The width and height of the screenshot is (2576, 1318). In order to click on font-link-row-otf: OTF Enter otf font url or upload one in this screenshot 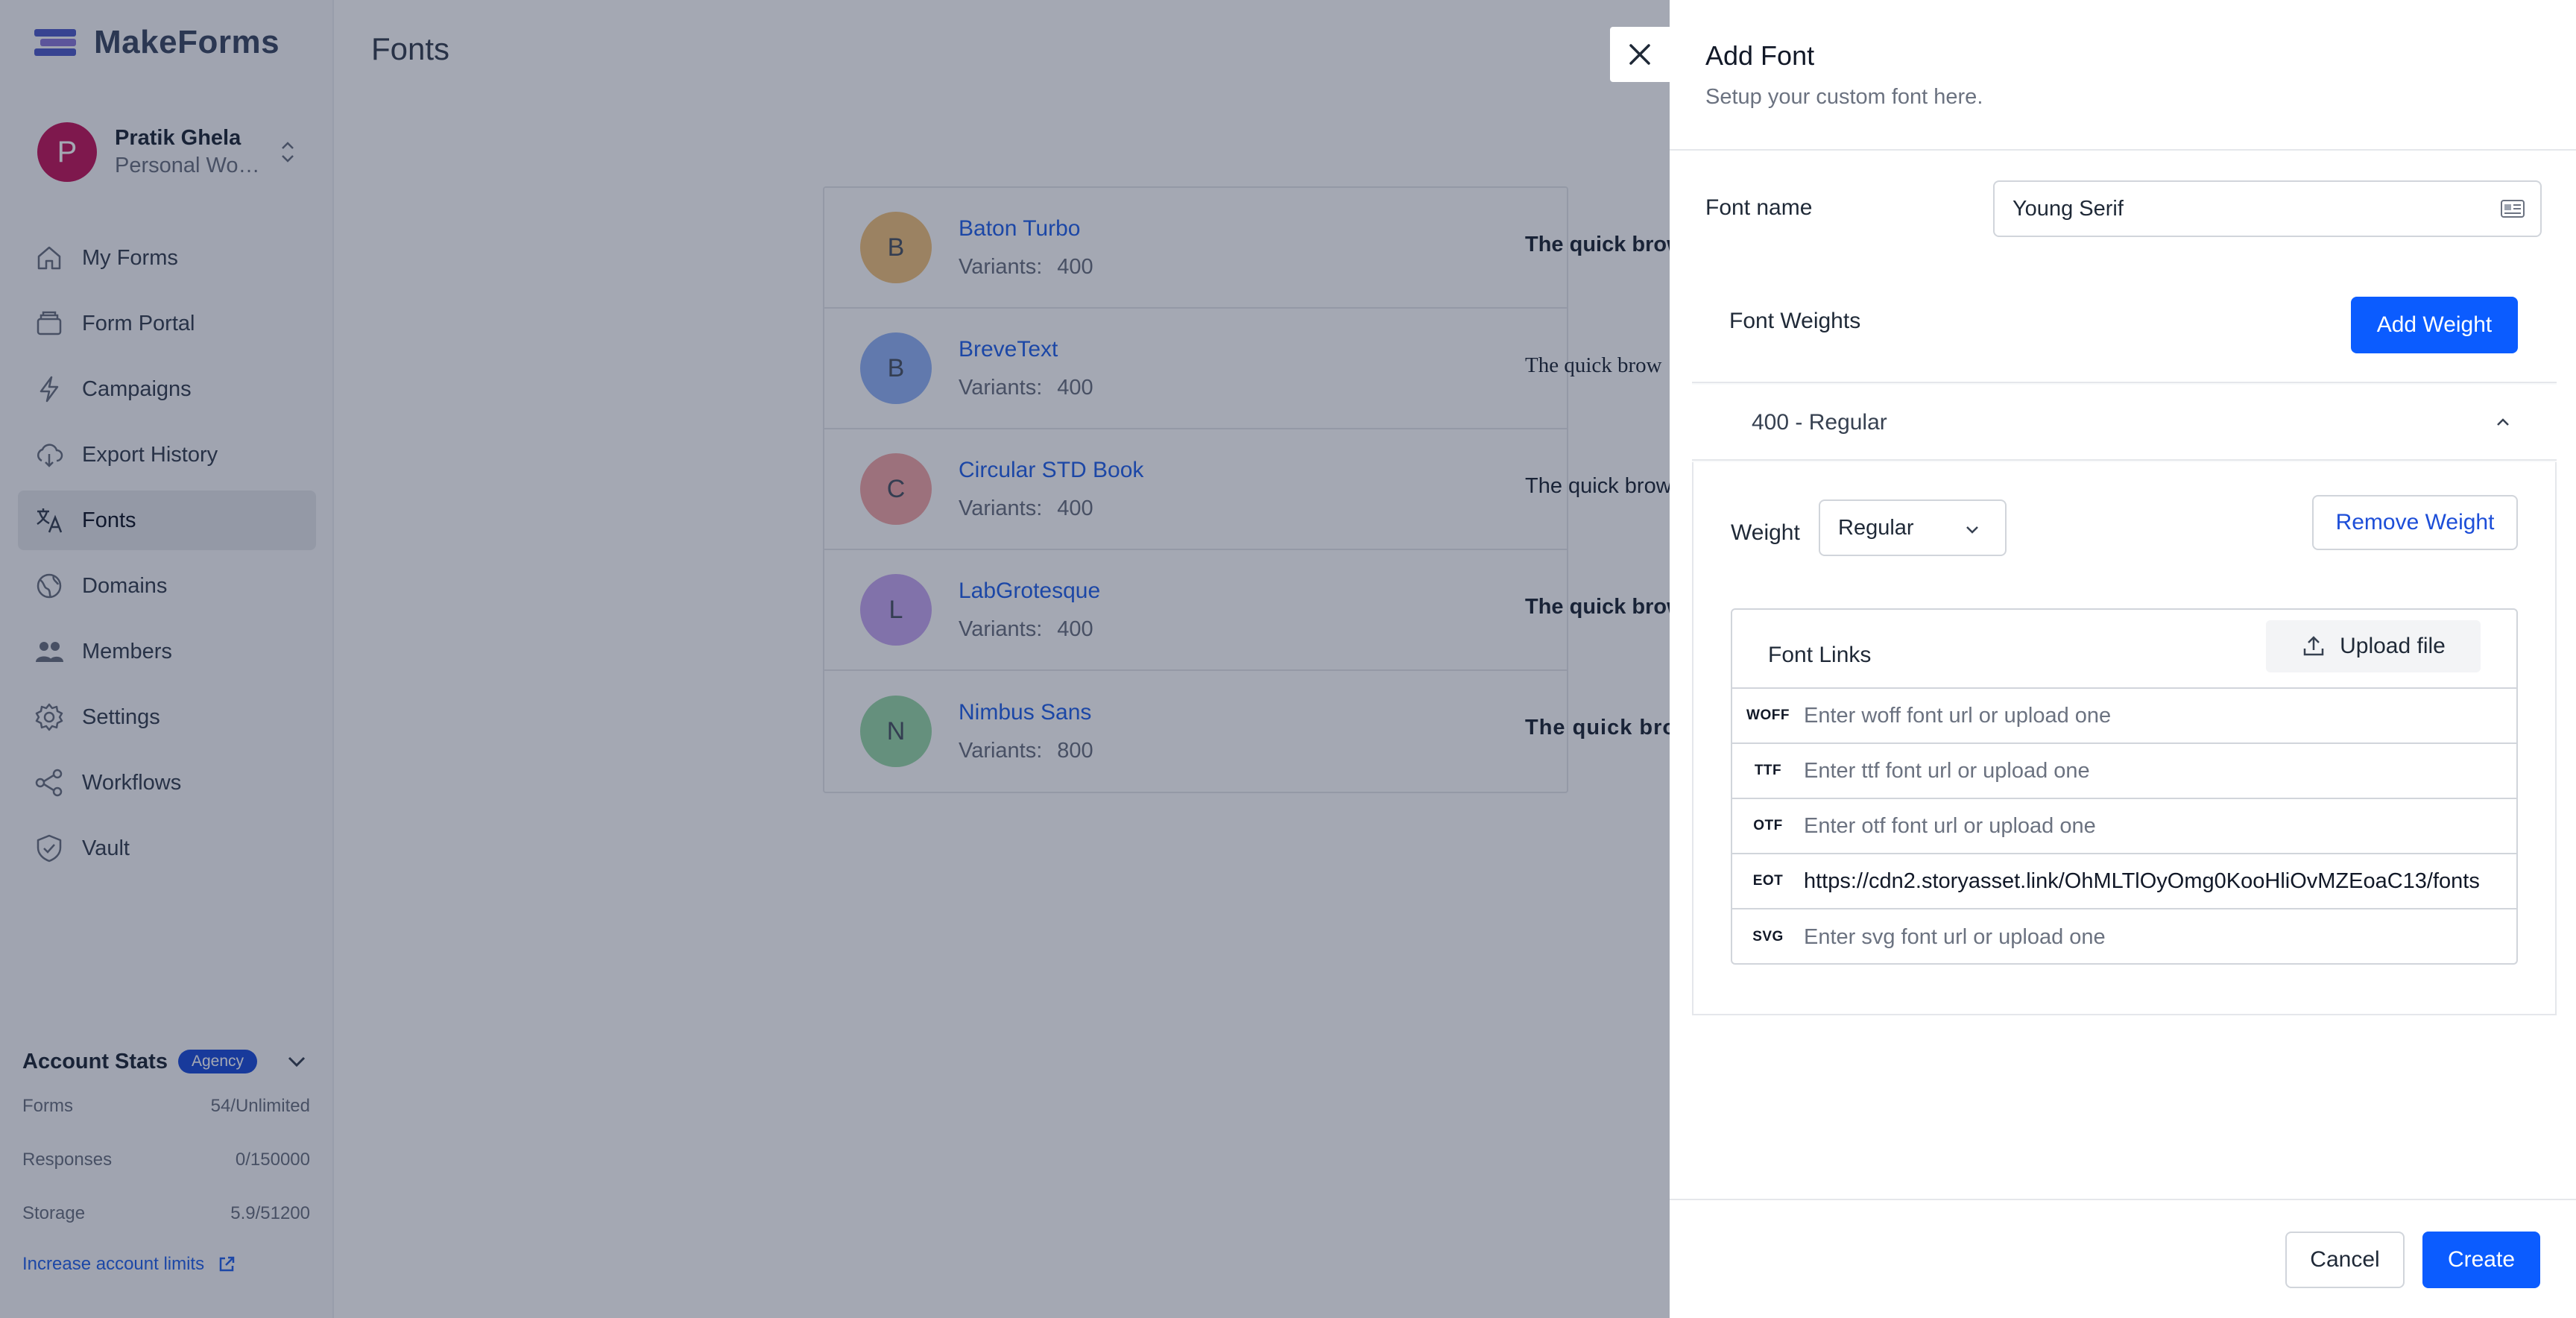, I will do `click(2124, 826)`.